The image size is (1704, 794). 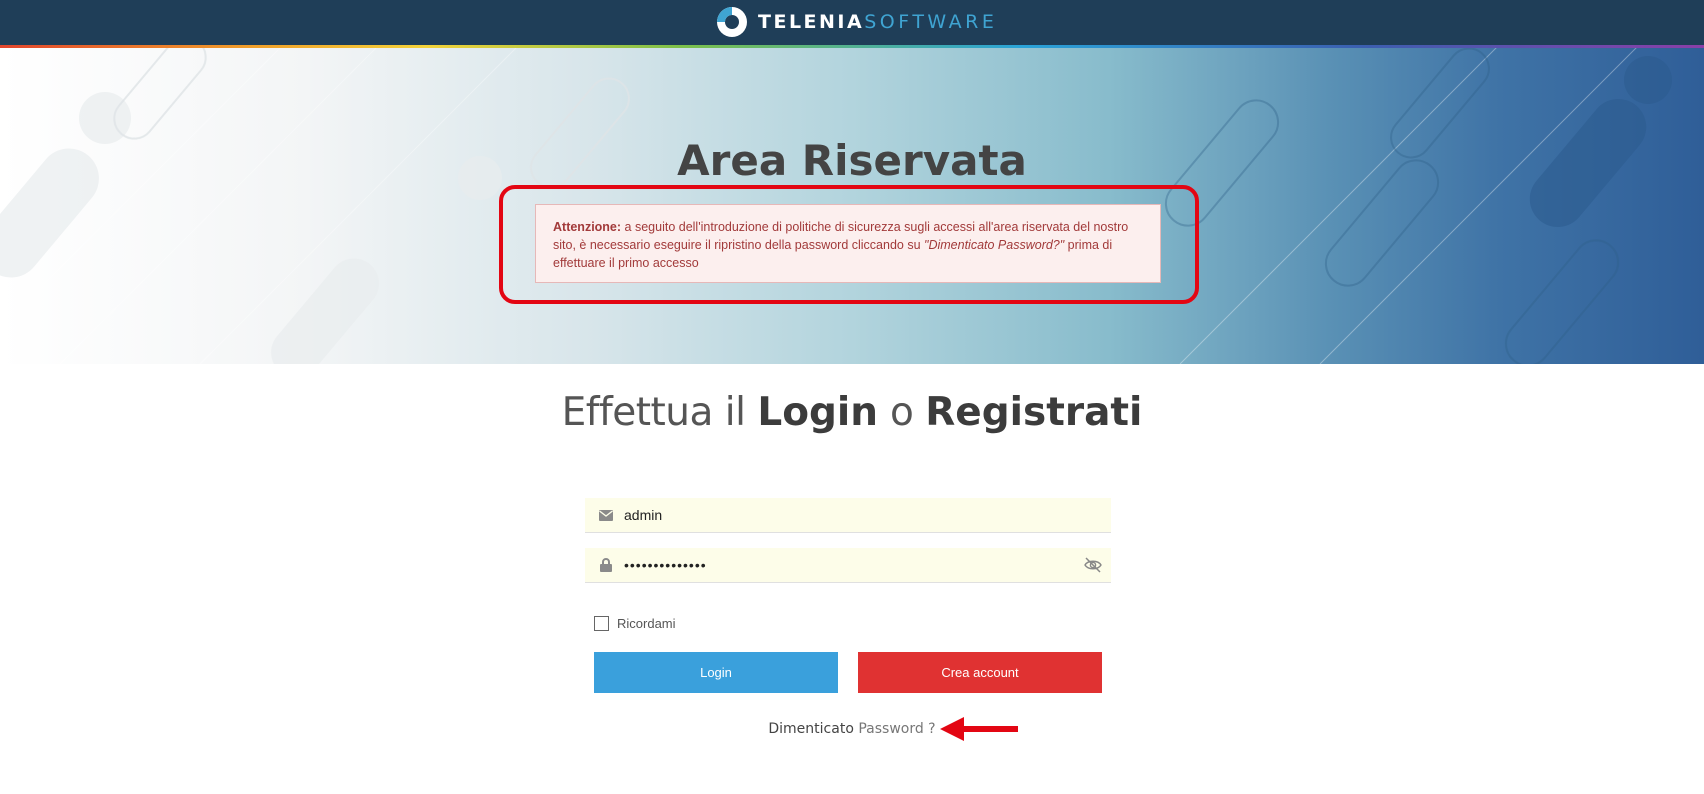 I want to click on envelope-icon, so click(x=606, y=515).